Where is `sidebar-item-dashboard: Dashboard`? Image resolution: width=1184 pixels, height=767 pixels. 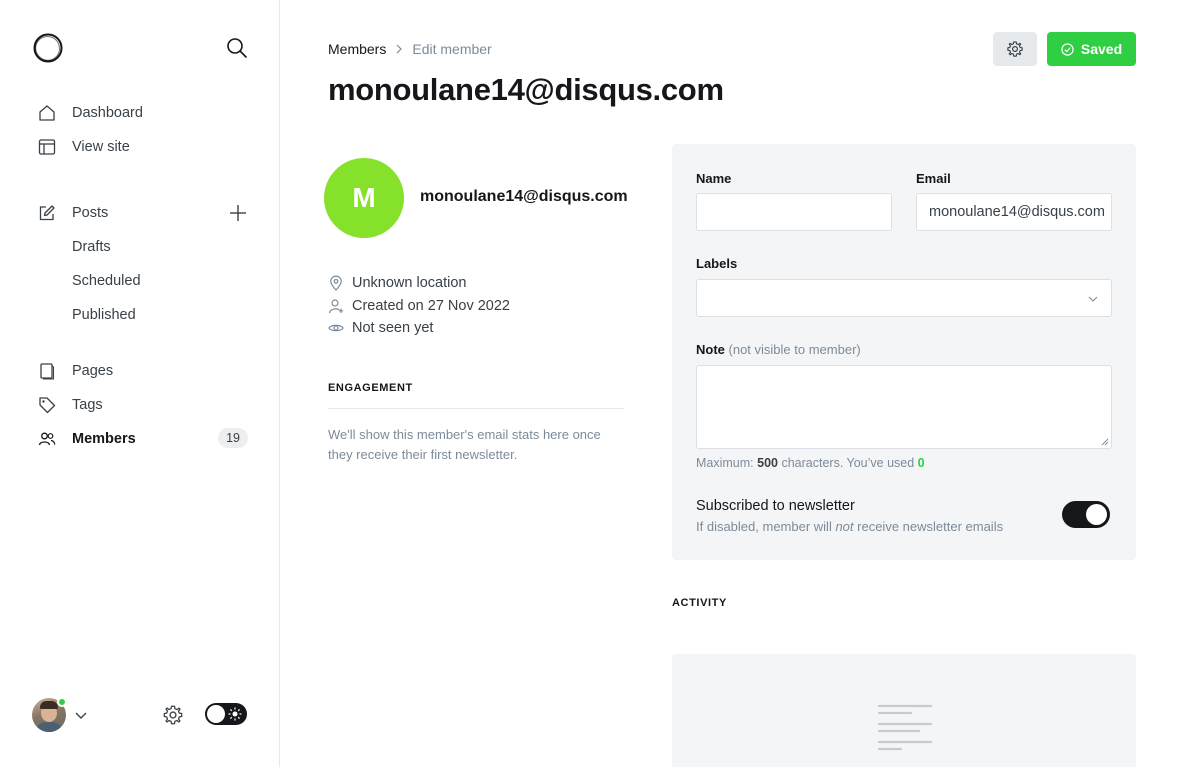
sidebar-item-dashboard: Dashboard is located at coordinates (143, 113).